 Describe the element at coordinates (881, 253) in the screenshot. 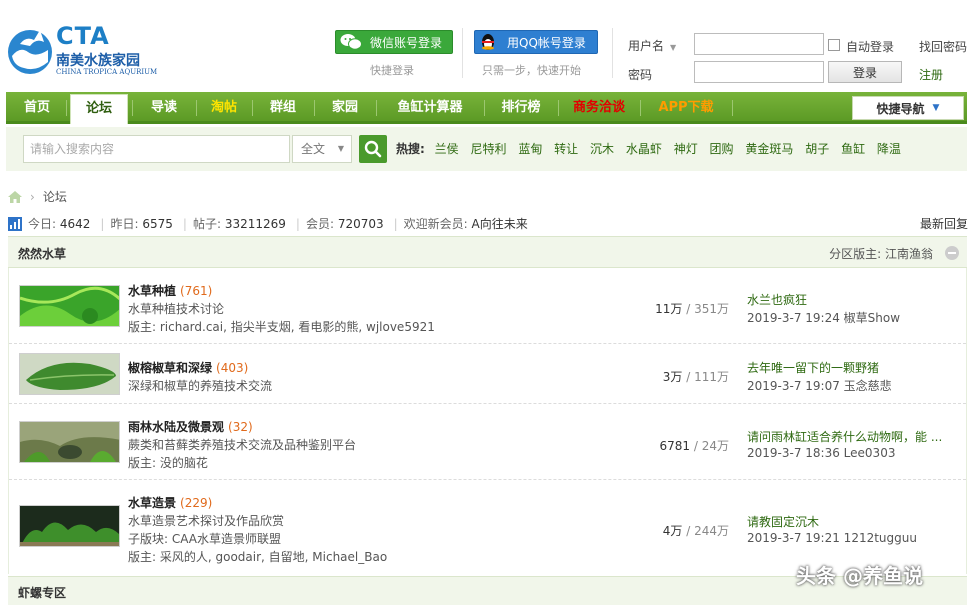

I see `category-moderator: 分区版主: 江南渔翁` at that location.